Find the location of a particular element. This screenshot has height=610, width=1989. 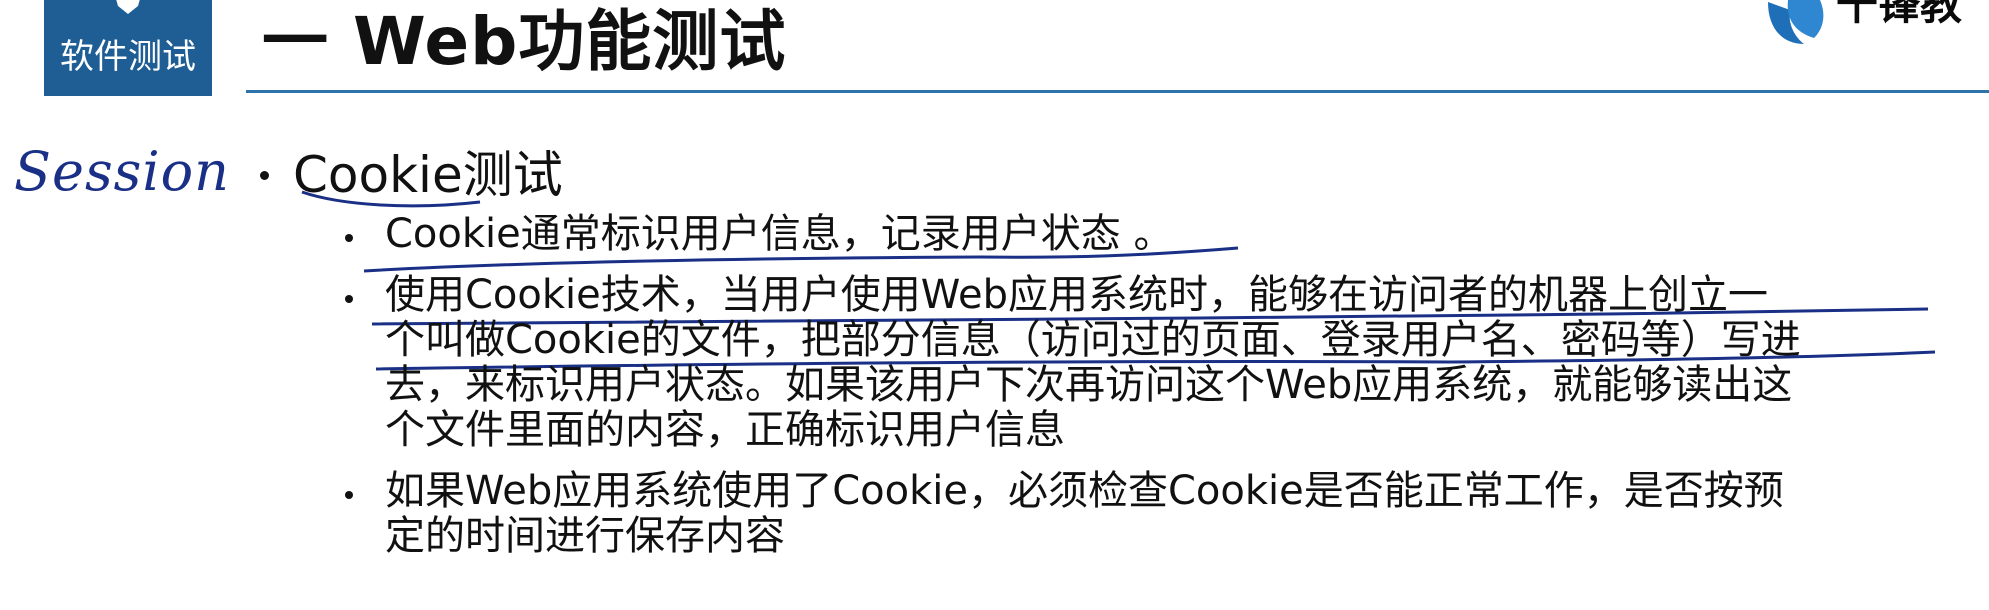

bullet-heading: Cookie测试 is located at coordinates (411, 175).